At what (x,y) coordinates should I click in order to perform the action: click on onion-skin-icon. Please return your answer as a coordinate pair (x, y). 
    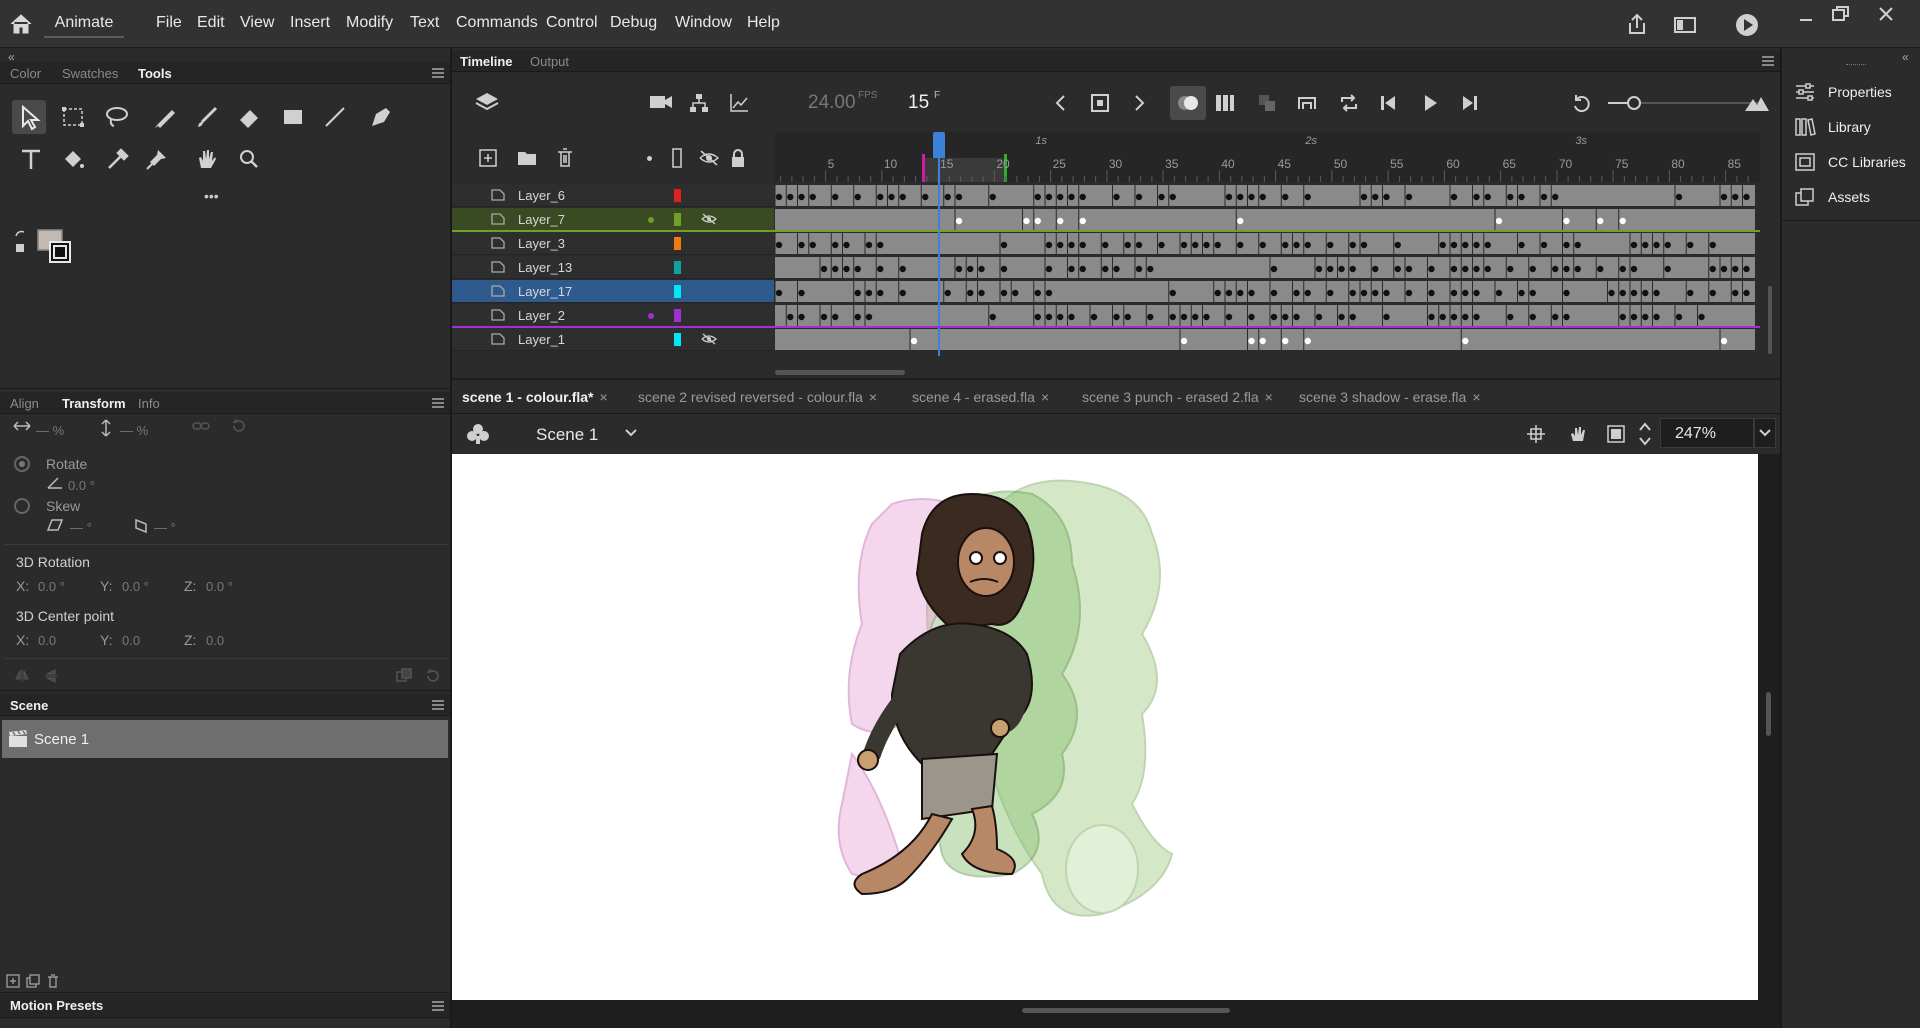
    Looking at the image, I should click on (1188, 103).